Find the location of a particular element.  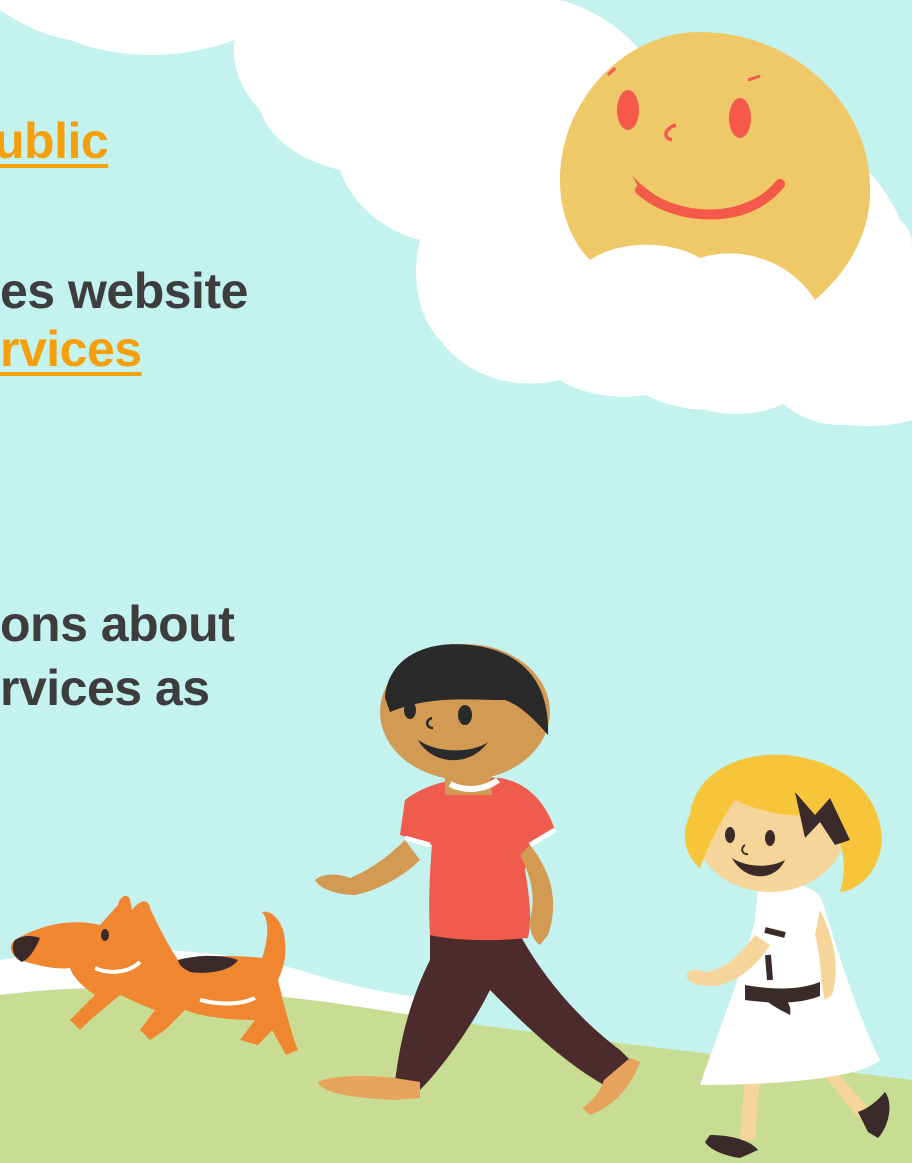

text-line-services-as: rvices as is located at coordinates (105, 688).